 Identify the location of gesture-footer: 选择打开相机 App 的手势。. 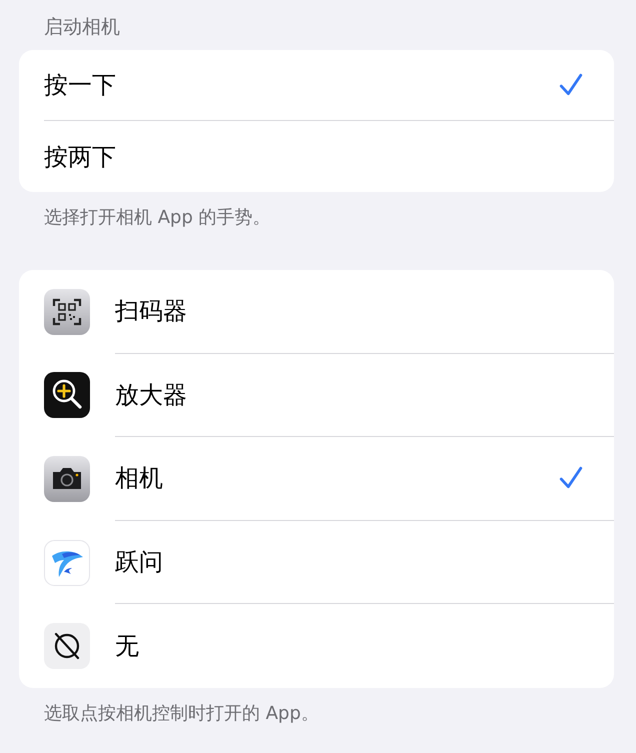
(316, 231).